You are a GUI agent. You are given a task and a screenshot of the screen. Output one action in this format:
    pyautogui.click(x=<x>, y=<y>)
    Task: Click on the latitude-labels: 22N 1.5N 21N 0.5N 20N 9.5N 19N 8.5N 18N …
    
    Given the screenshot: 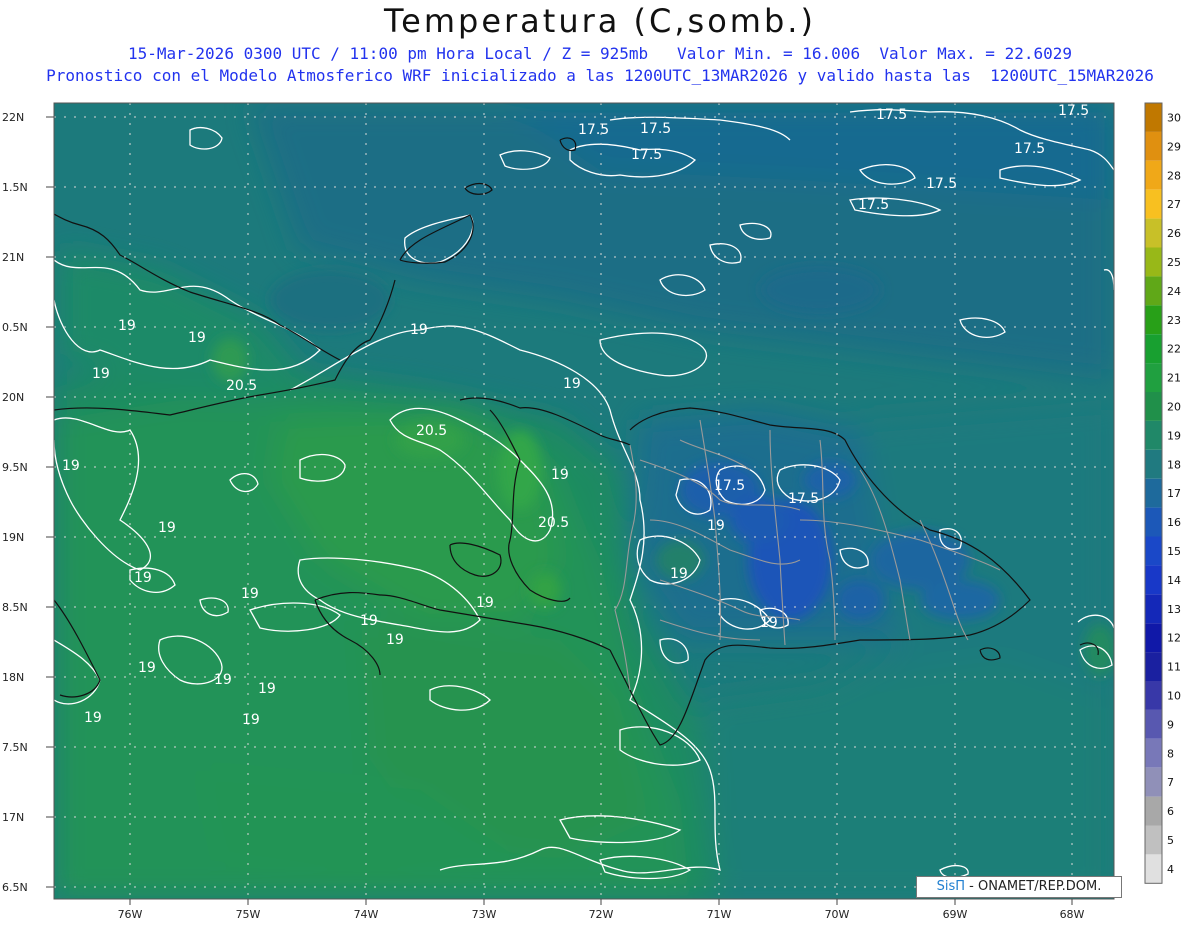 What is the action you would take?
    pyautogui.click(x=15, y=502)
    